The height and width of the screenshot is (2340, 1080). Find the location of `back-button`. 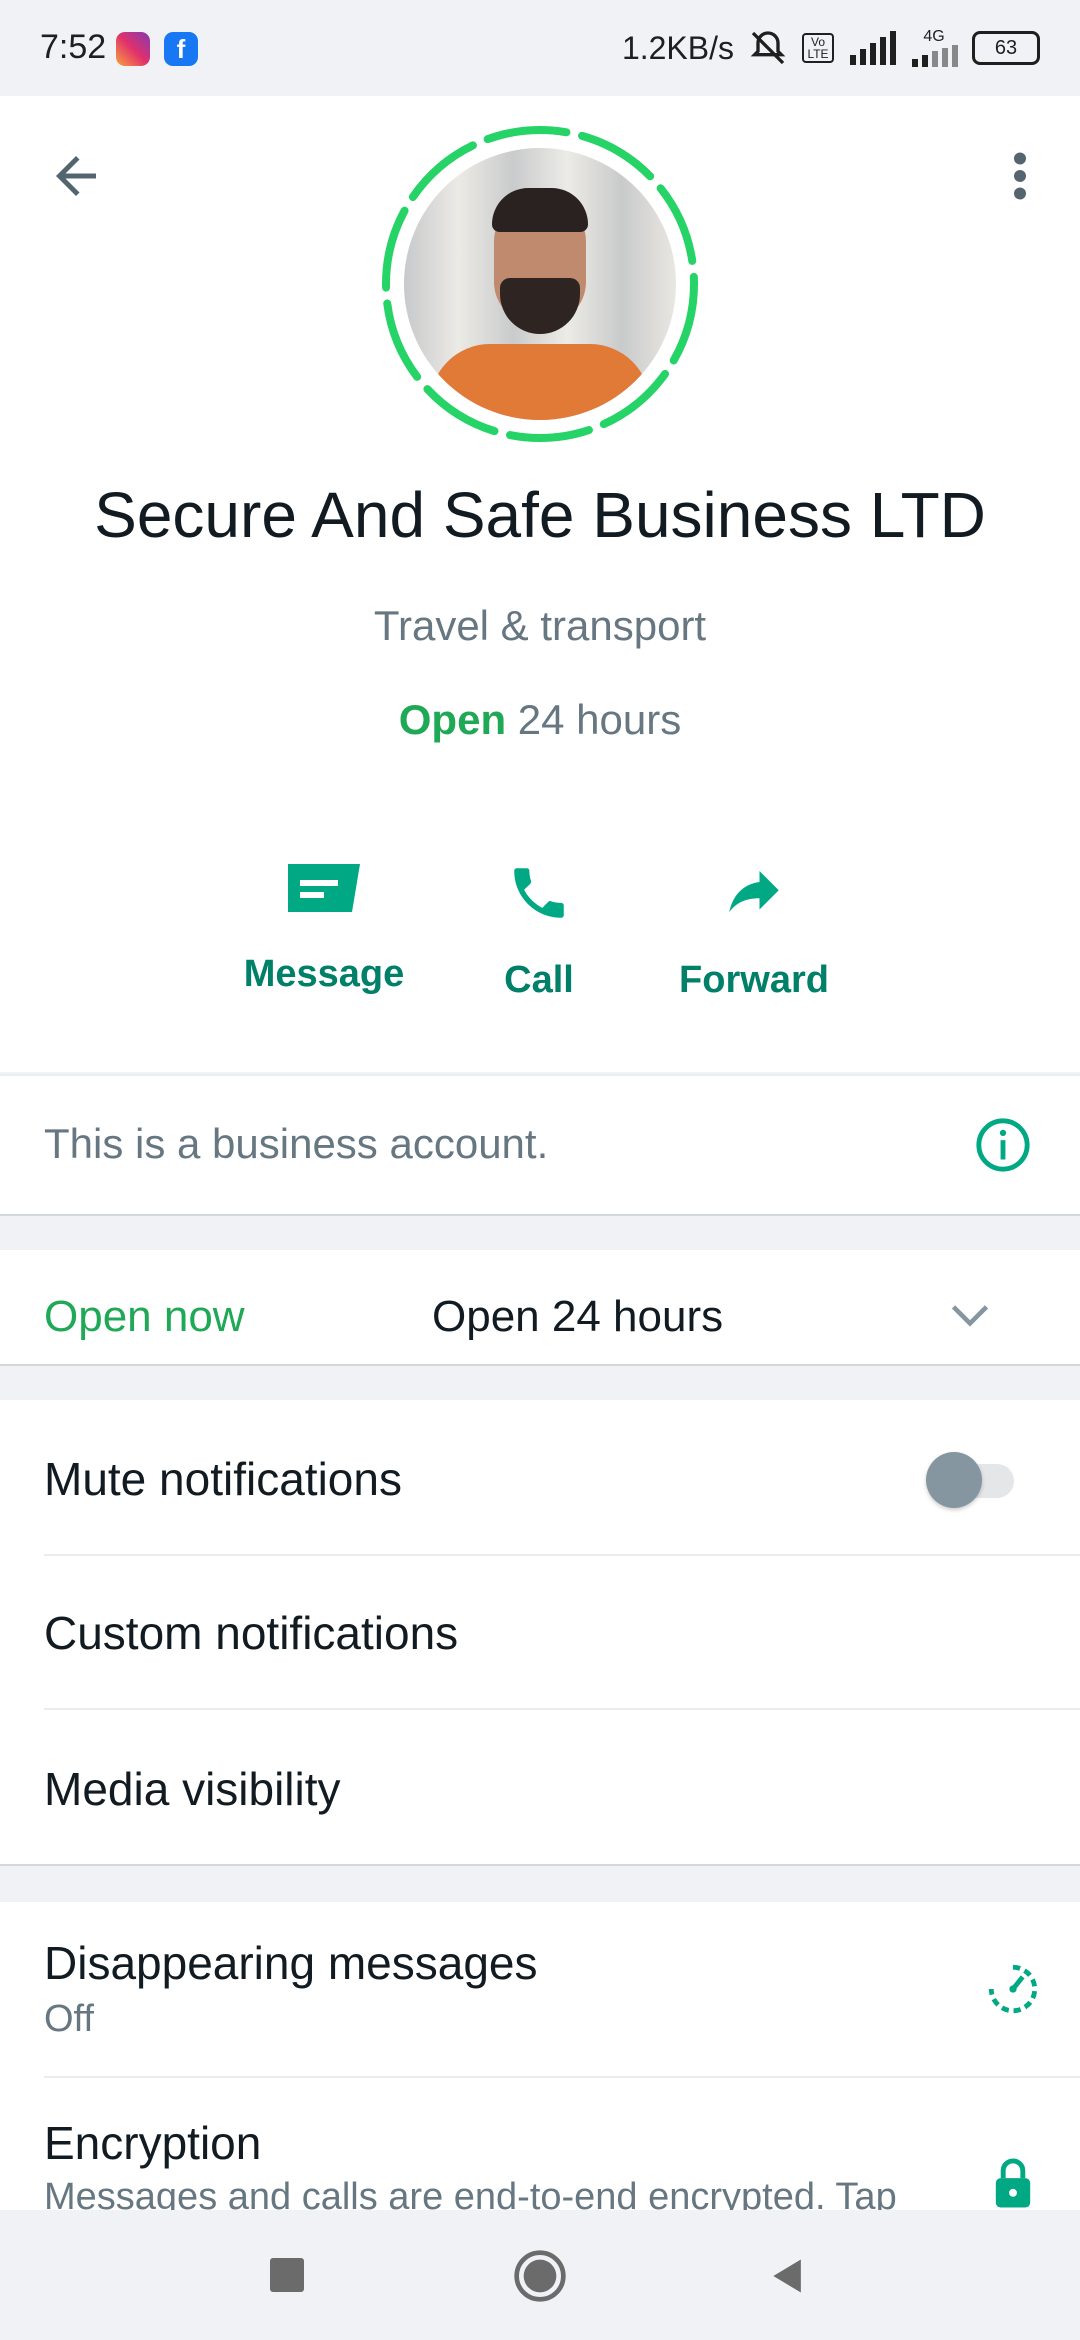

back-button is located at coordinates (788, 2276).